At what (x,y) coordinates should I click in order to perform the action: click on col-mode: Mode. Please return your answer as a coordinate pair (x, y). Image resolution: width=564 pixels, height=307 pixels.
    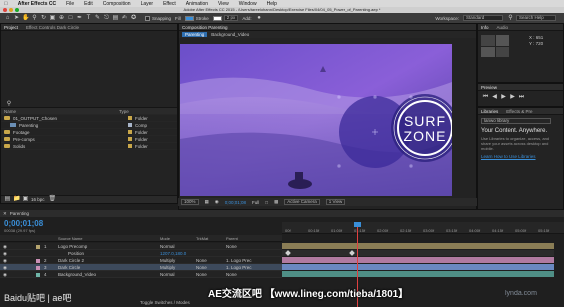
    Looking at the image, I should click on (165, 238).